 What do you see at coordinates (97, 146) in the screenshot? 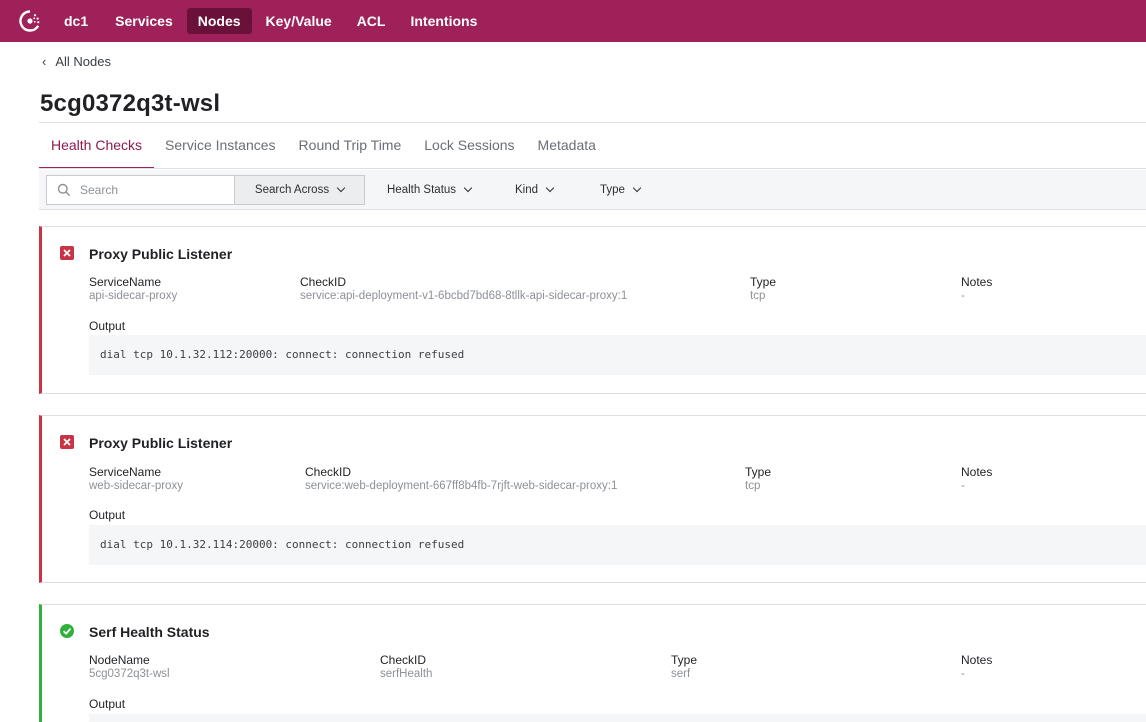
I see `tab-health-checks: Health Checks` at bounding box center [97, 146].